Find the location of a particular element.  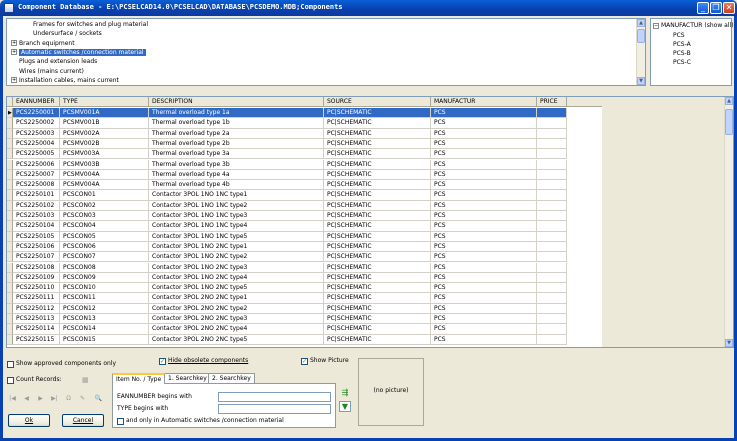

minimize-button: _ is located at coordinates (703, 8).